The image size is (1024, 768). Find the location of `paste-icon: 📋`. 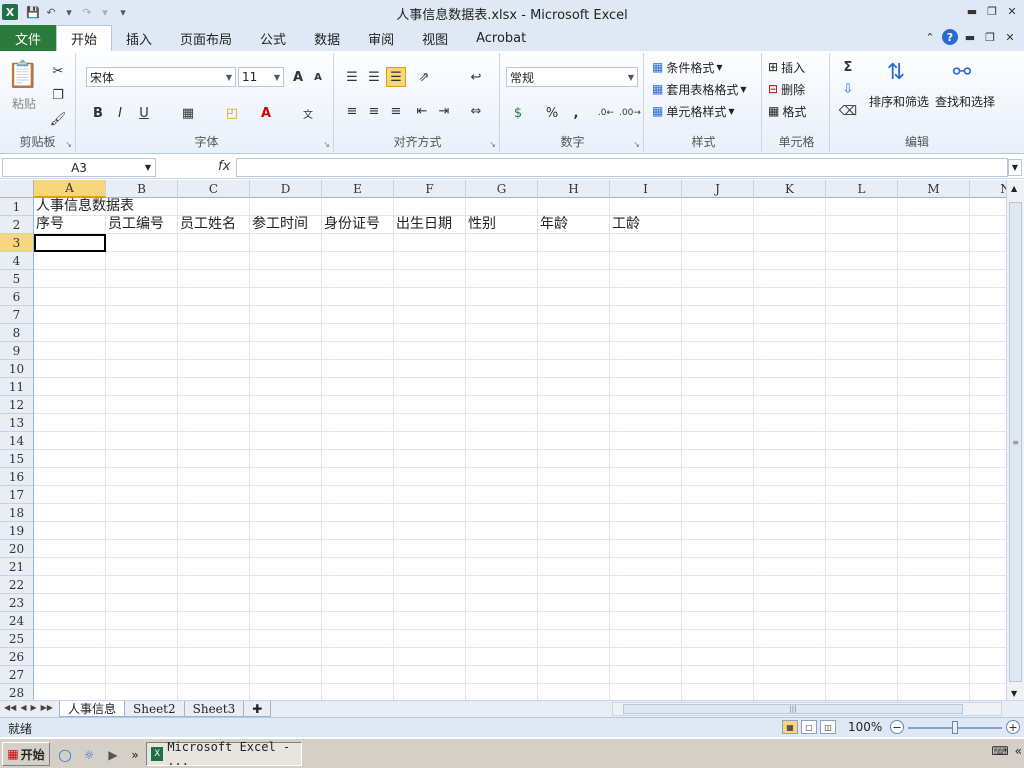

paste-icon: 📋 is located at coordinates (23, 75).